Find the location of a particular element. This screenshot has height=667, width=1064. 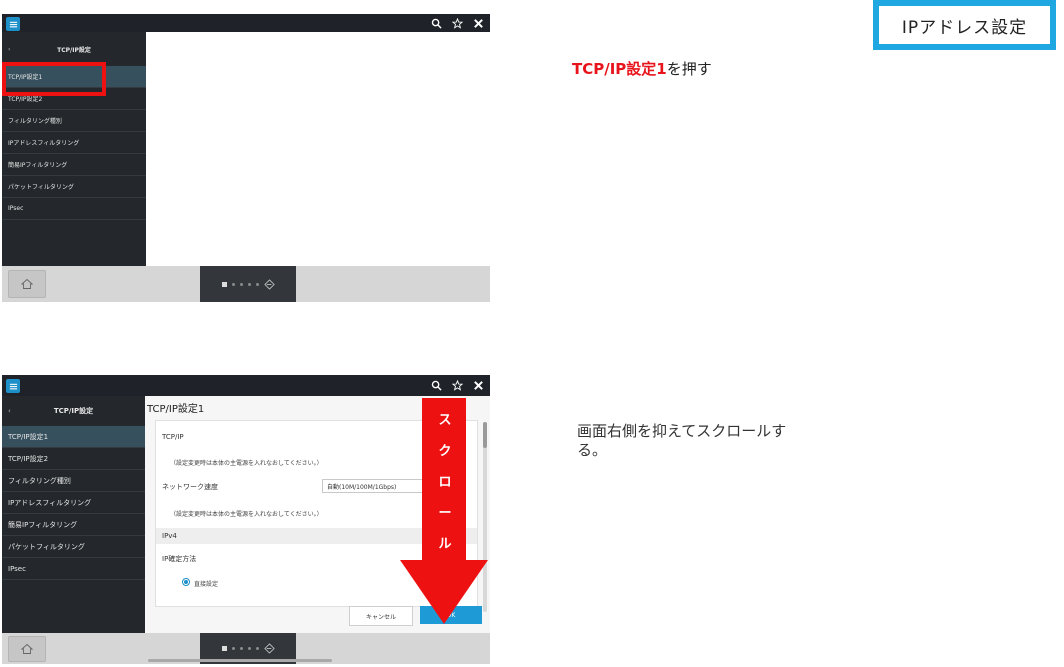

instruction-highlight: TCP/IP設定1 is located at coordinates (619, 69).